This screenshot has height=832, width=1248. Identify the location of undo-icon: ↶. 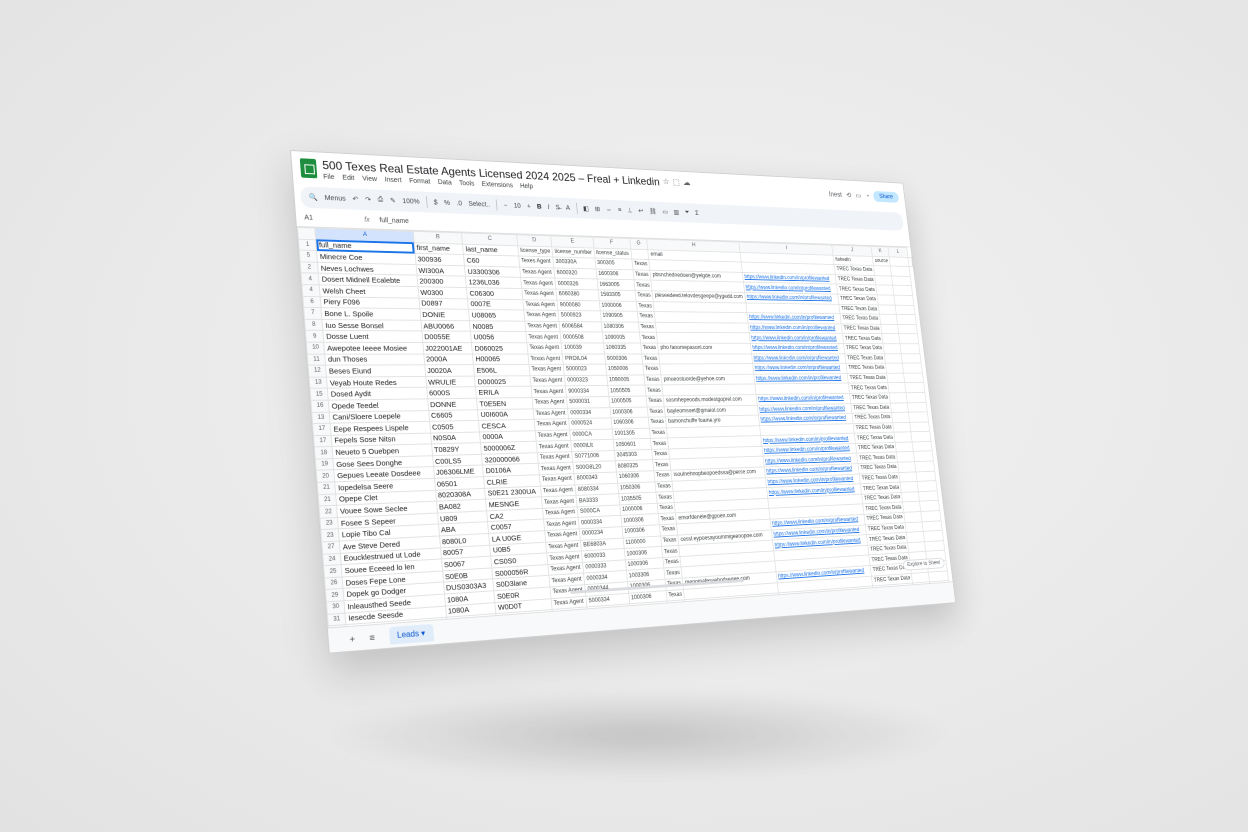
(355, 199).